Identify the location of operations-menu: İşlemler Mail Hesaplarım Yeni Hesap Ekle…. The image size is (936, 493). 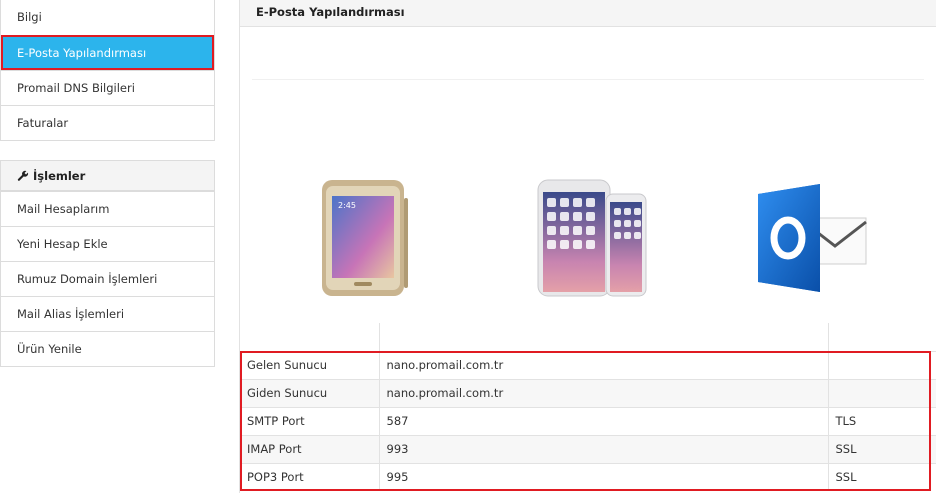
(107, 263).